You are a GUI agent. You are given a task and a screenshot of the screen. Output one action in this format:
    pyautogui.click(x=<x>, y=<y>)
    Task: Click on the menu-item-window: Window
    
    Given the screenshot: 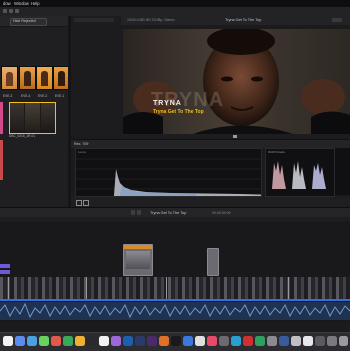 What is the action you would take?
    pyautogui.click(x=21, y=3)
    